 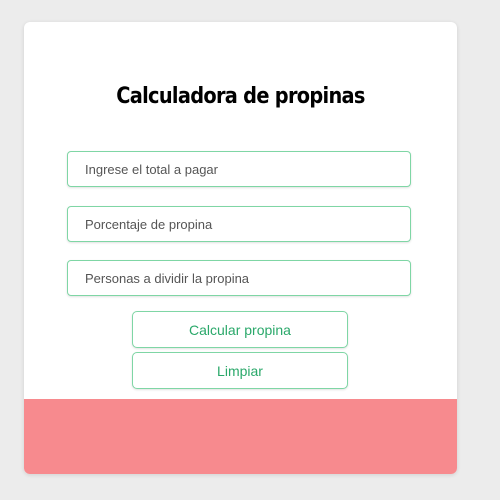 I want to click on people-count-input, so click(x=239, y=278).